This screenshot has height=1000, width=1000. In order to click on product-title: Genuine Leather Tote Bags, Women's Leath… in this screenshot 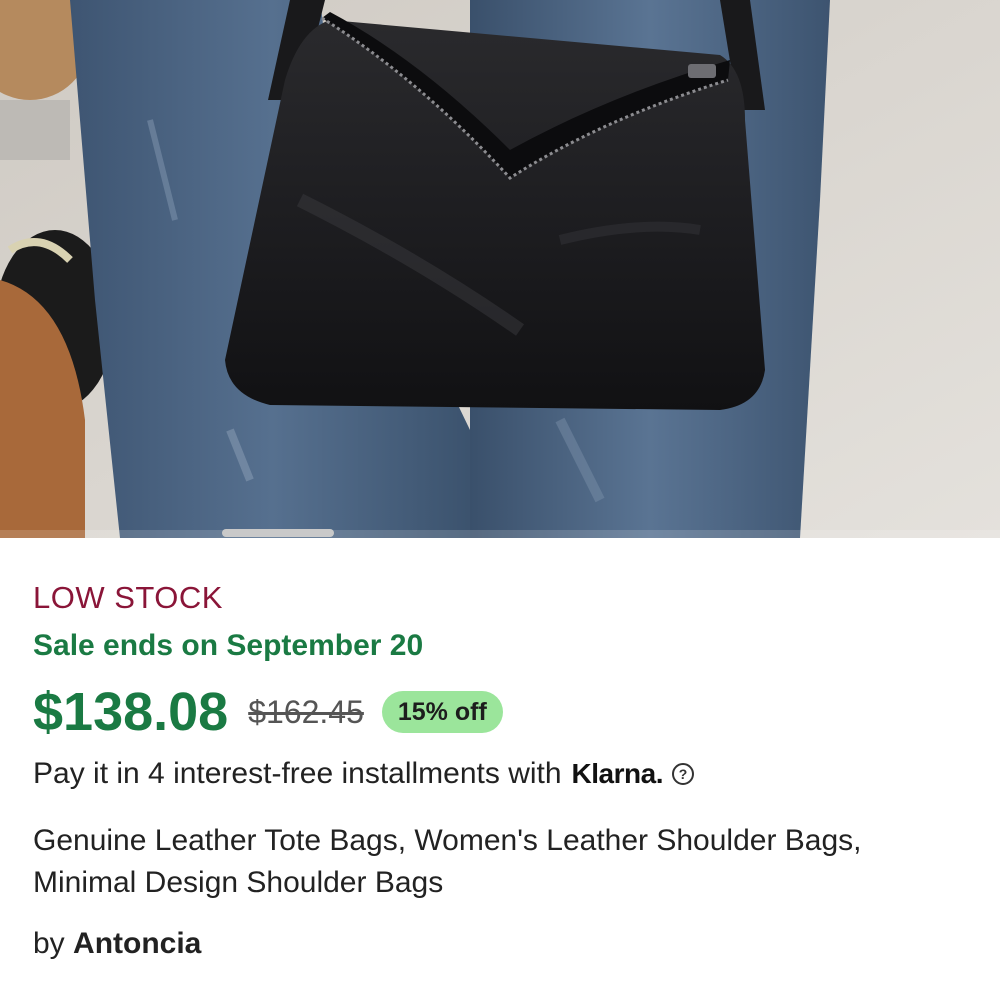, I will do `click(447, 861)`.